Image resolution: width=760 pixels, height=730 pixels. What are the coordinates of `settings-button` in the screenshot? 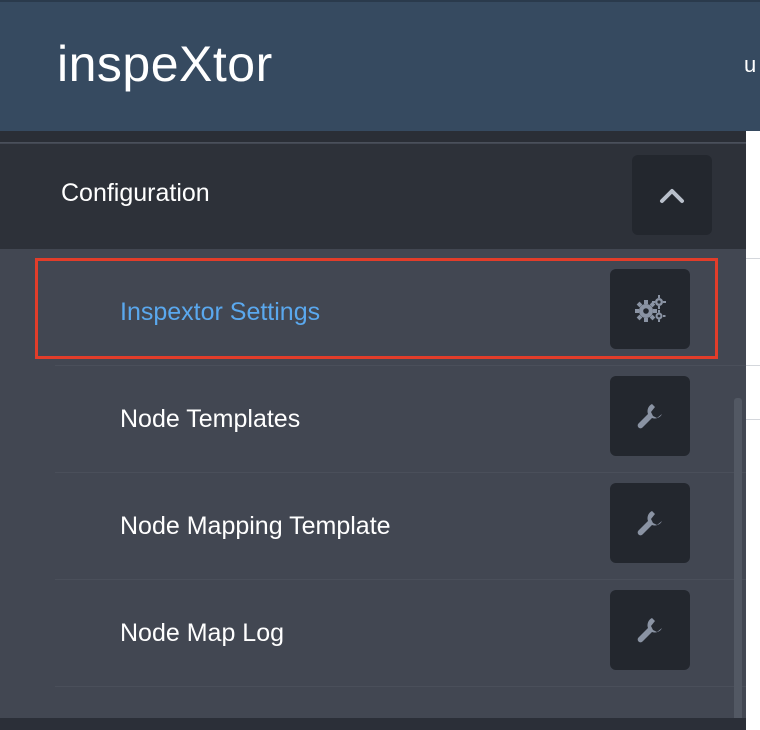 It's located at (650, 309).